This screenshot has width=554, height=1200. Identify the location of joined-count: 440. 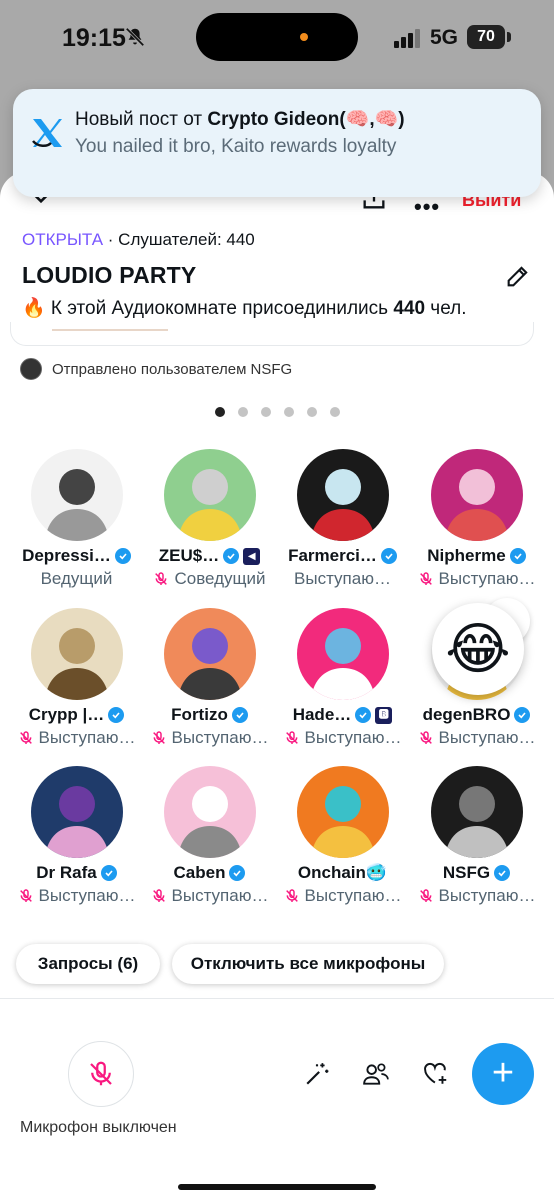
(409, 308).